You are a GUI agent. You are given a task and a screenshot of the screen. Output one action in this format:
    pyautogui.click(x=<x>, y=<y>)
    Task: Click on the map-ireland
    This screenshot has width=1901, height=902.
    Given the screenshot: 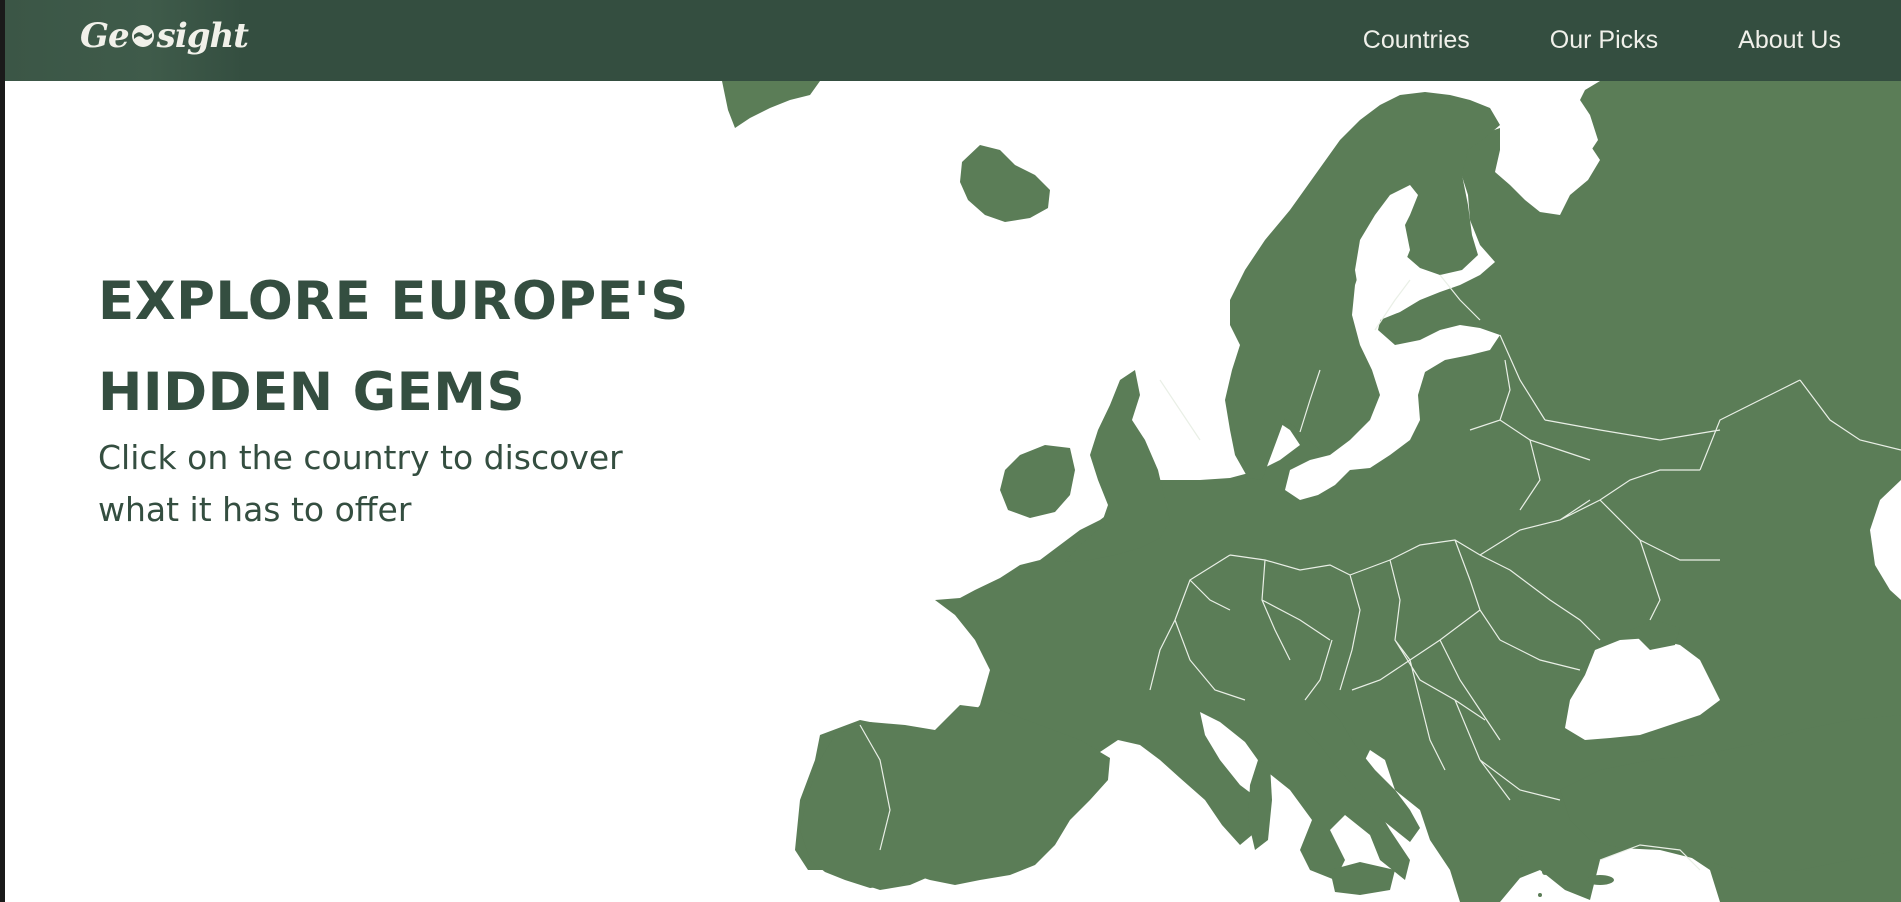 What is the action you would take?
    pyautogui.click(x=1037, y=481)
    